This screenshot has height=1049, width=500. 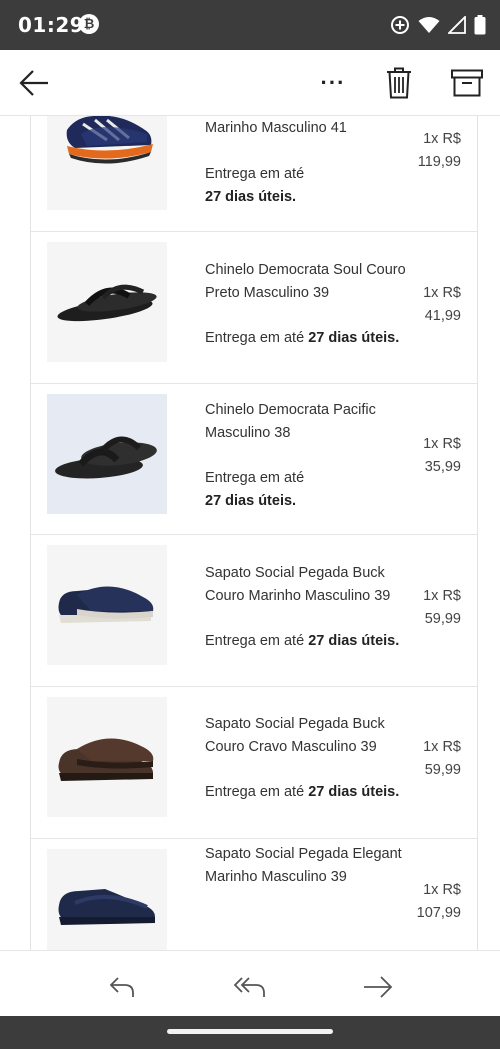 I want to click on archive-button, so click(x=467, y=83).